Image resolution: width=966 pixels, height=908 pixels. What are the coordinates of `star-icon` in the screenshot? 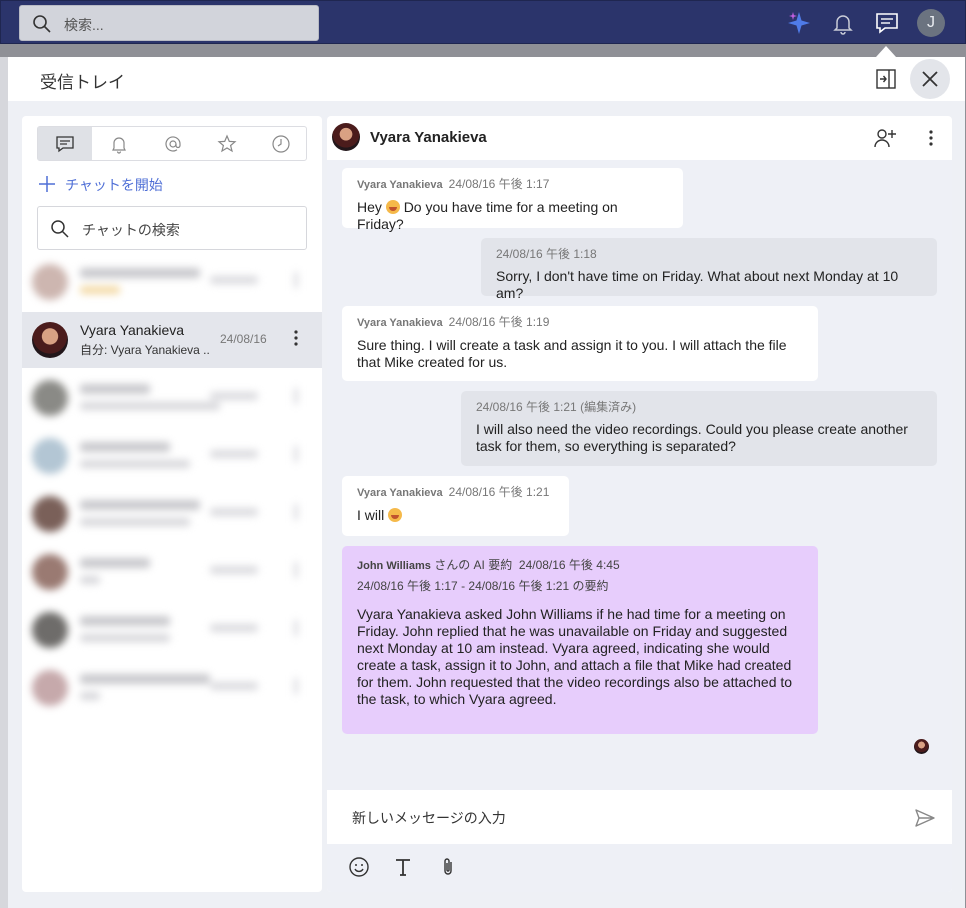 It's located at (227, 143).